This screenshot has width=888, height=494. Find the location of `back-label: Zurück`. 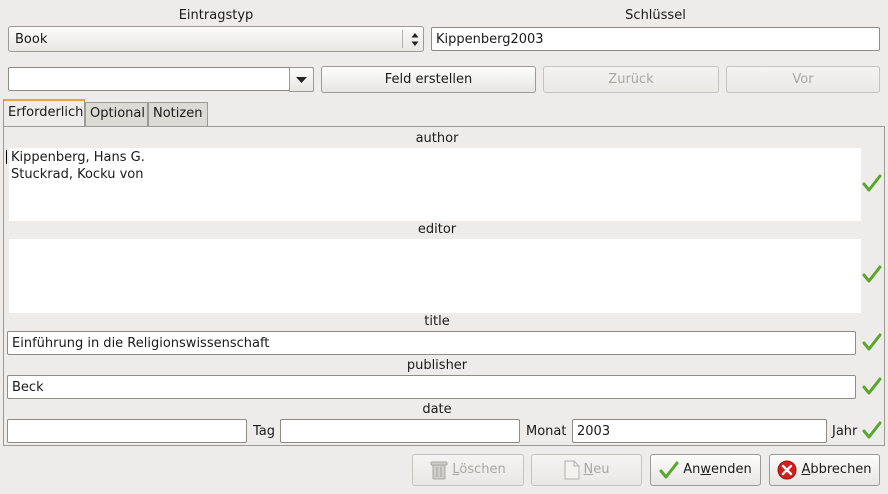

back-label: Zurück is located at coordinates (631, 79).